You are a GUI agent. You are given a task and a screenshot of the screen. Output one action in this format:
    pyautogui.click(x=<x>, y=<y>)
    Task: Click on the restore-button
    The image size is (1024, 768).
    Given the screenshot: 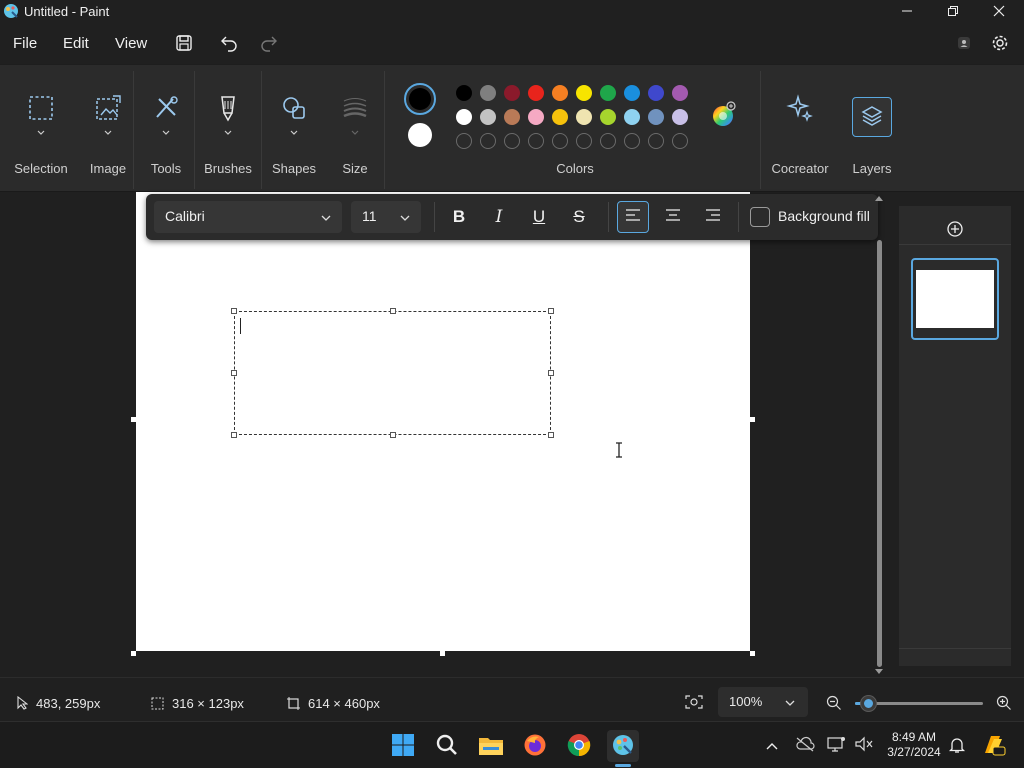 What is the action you would take?
    pyautogui.click(x=953, y=12)
    